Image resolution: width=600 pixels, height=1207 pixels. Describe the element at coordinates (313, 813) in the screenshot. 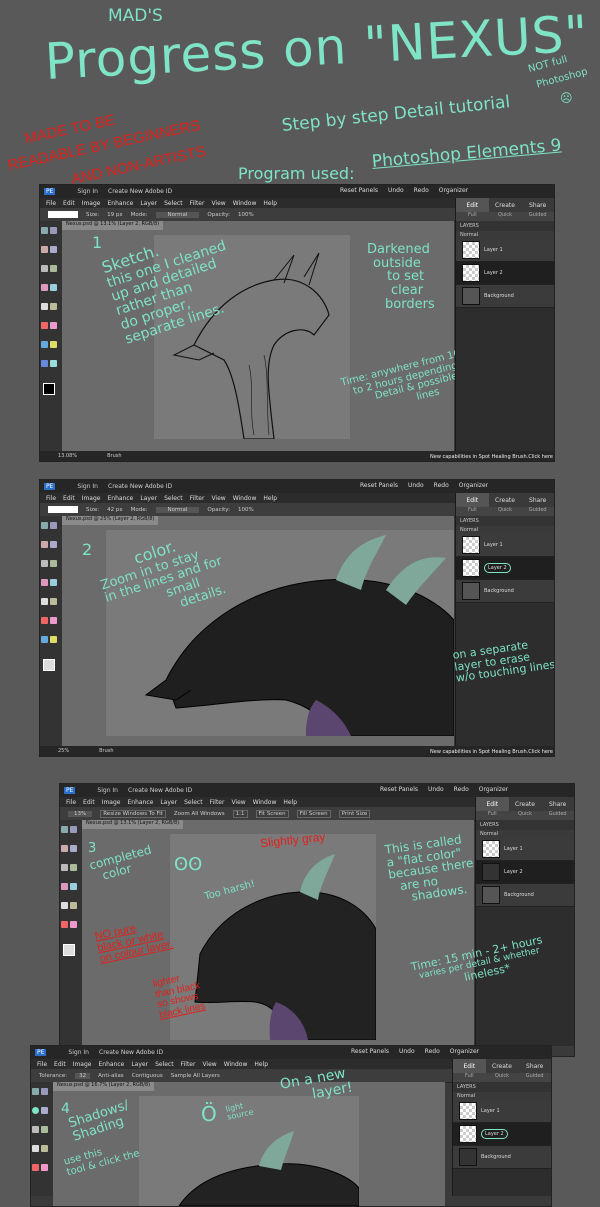

I see `opt-fill-screen: Fill Screen` at that location.